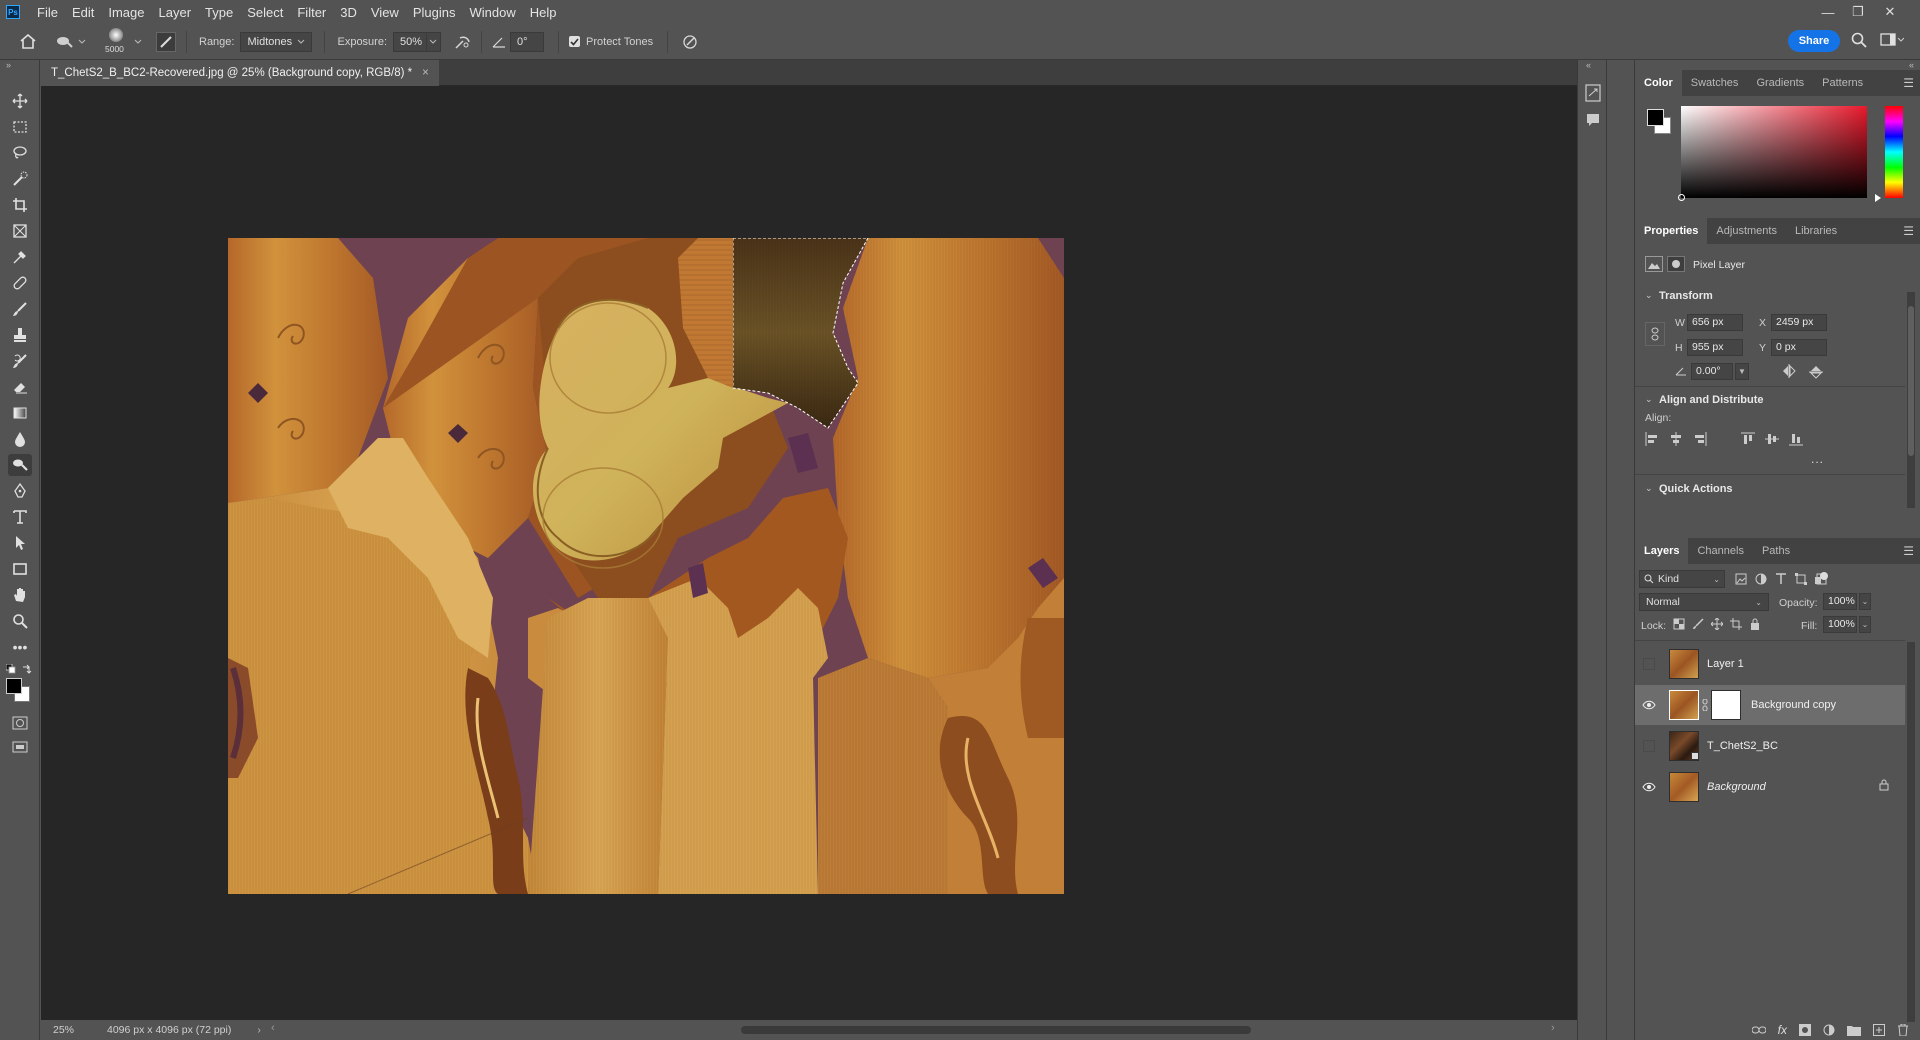 This screenshot has width=1920, height=1040. Describe the element at coordinates (20, 127) in the screenshot. I see `marquee-tool-icon` at that location.